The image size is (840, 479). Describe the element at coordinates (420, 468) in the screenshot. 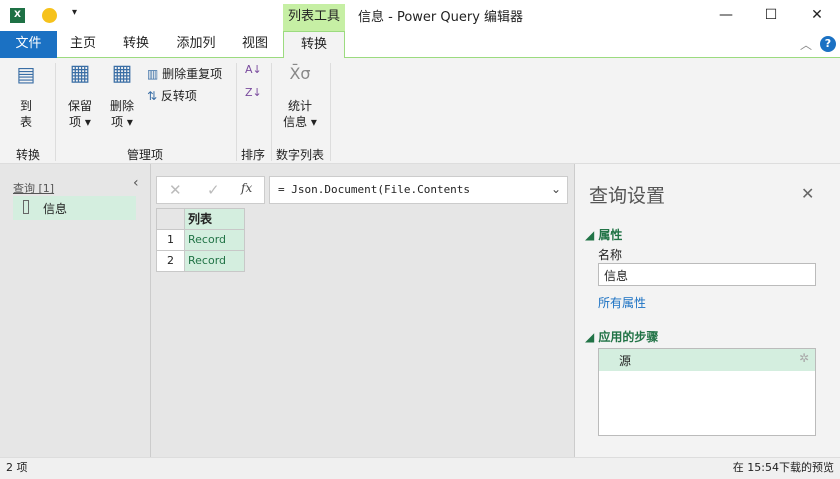

I see `status-bar: 2 项 在 15:54下载的预览` at that location.